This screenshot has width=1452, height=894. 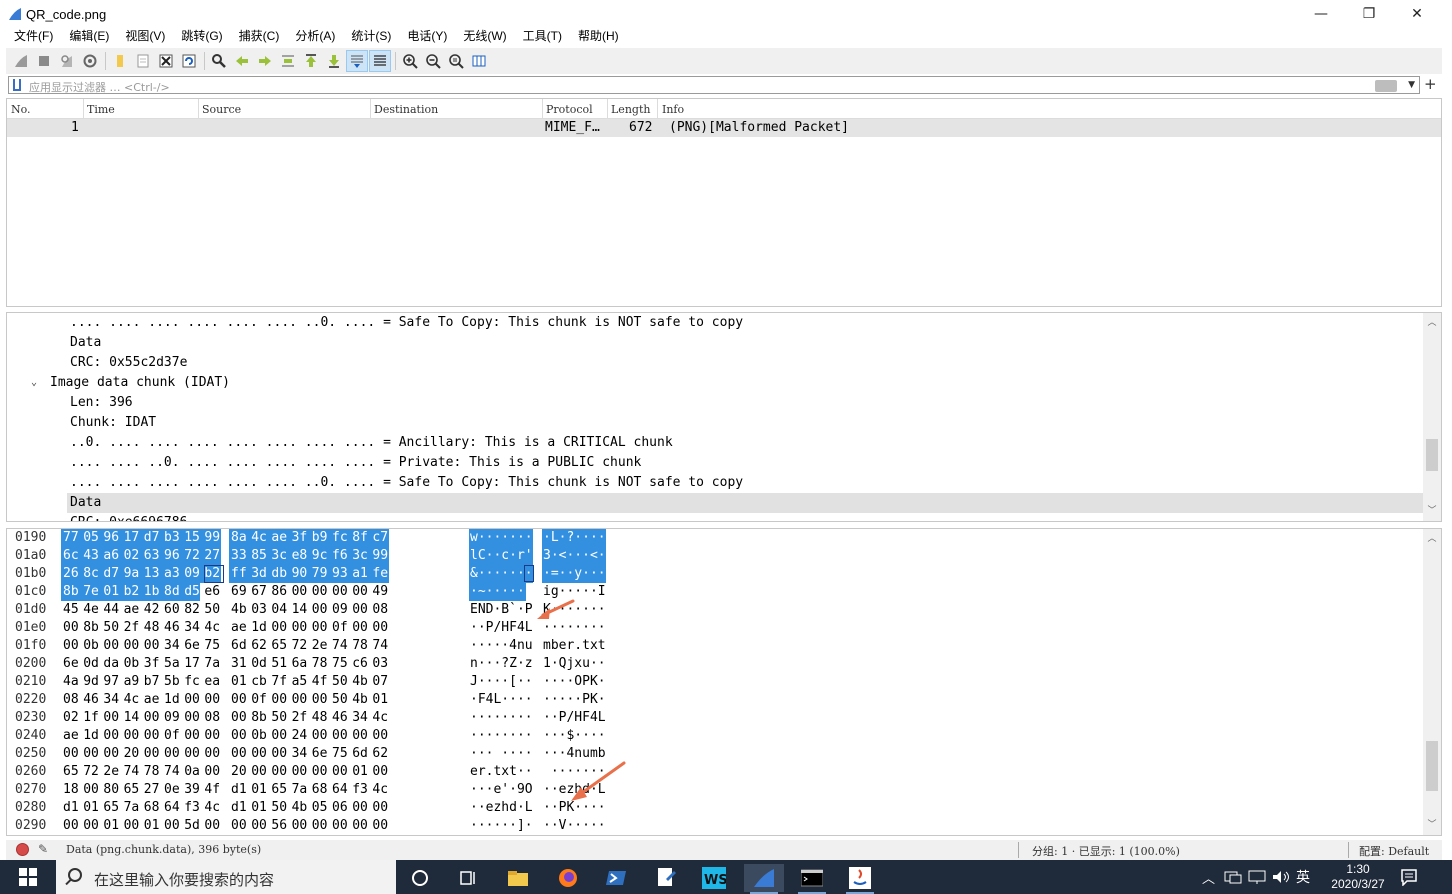 I want to click on hex-byte: 20, so click(x=241, y=772).